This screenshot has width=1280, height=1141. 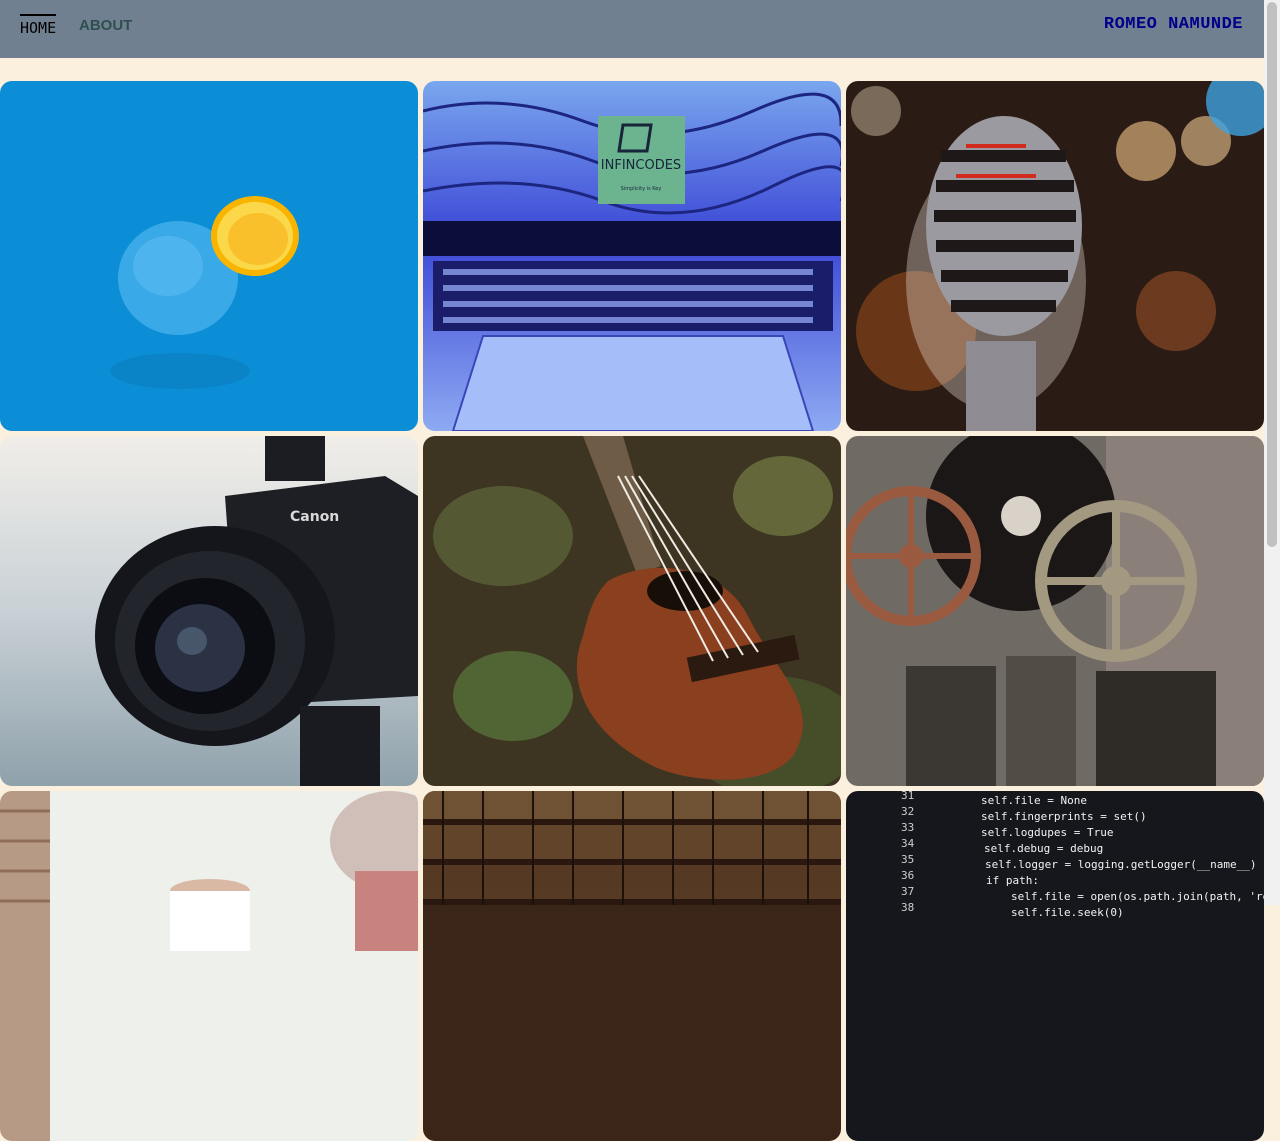 I want to click on gallery-image-ukulele, so click(x=632, y=611).